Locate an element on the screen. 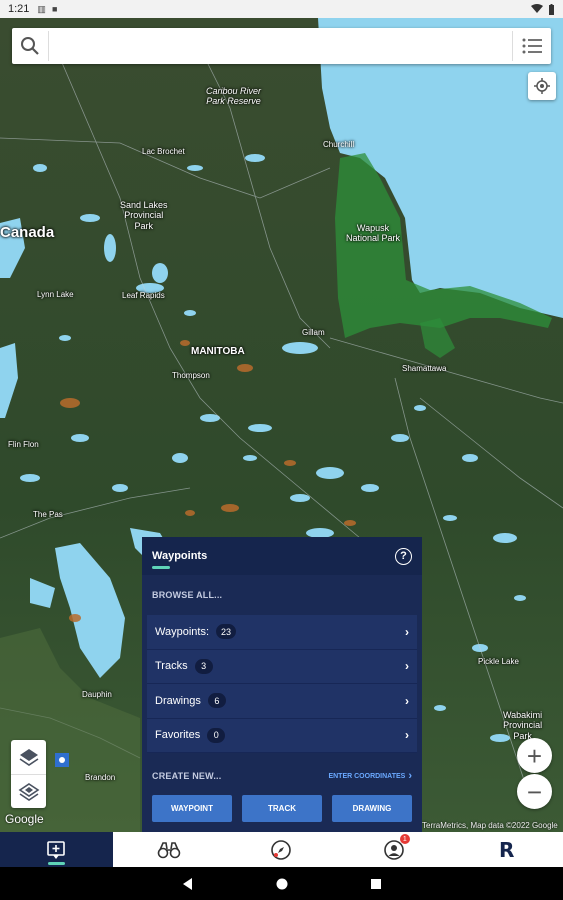 This screenshot has height=900, width=563. enter-coordinates-link: ENTER COORDINATES › is located at coordinates (370, 776).